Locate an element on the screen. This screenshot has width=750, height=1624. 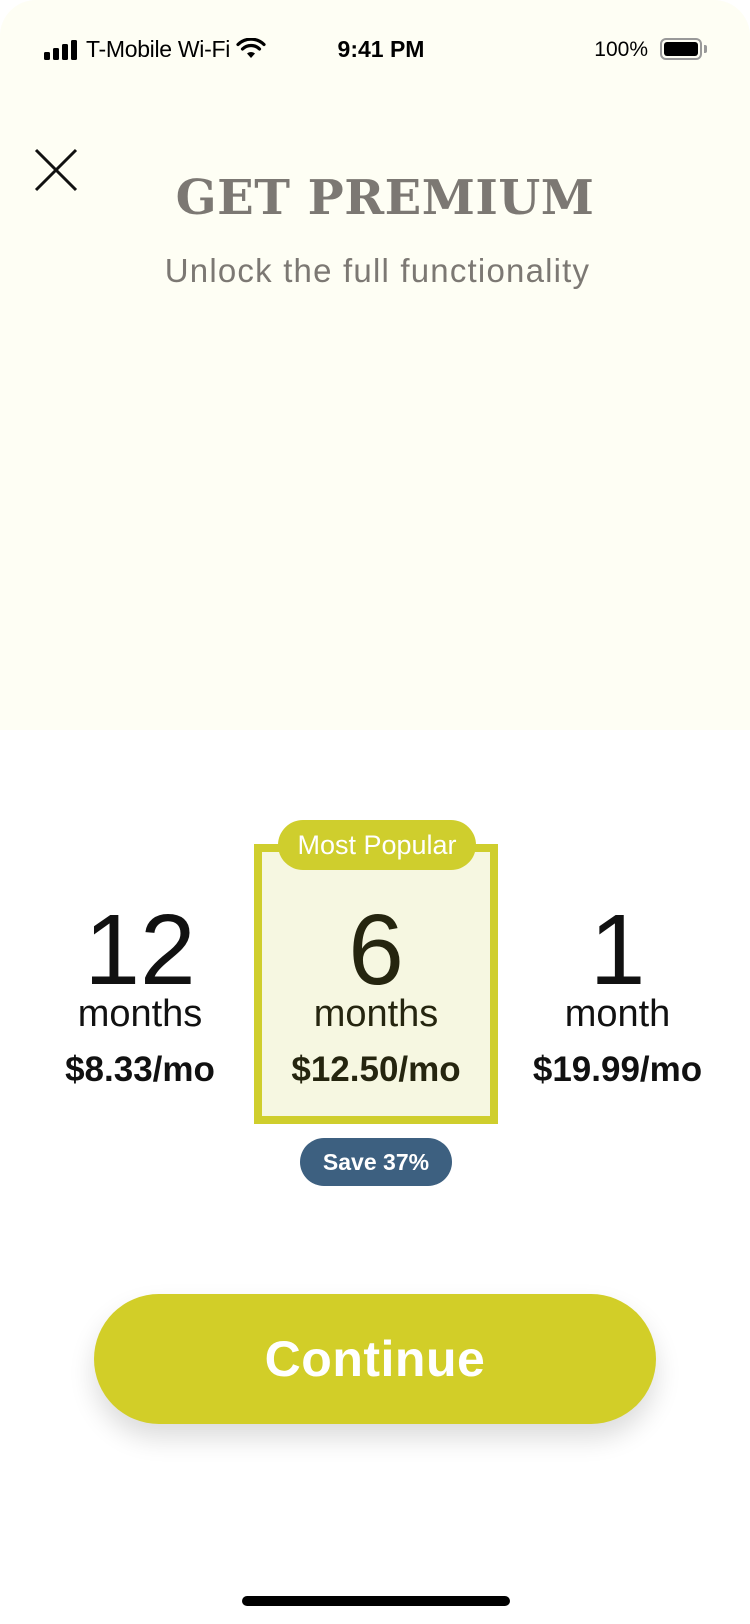
battery-icon is located at coordinates (681, 49).